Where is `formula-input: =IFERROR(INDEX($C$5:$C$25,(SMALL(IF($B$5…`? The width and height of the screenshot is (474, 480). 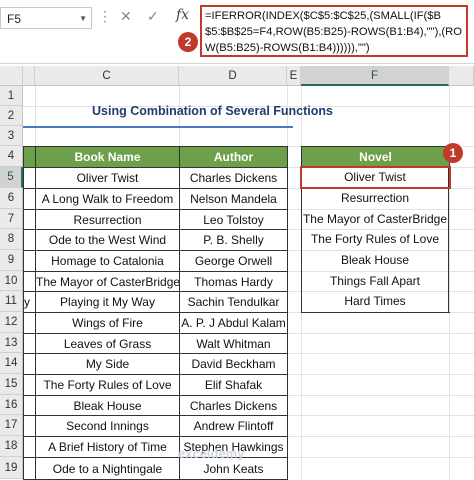 formula-input: =IFERROR(INDEX($C$5:$C$25,(SMALL(IF($B$5… is located at coordinates (334, 31).